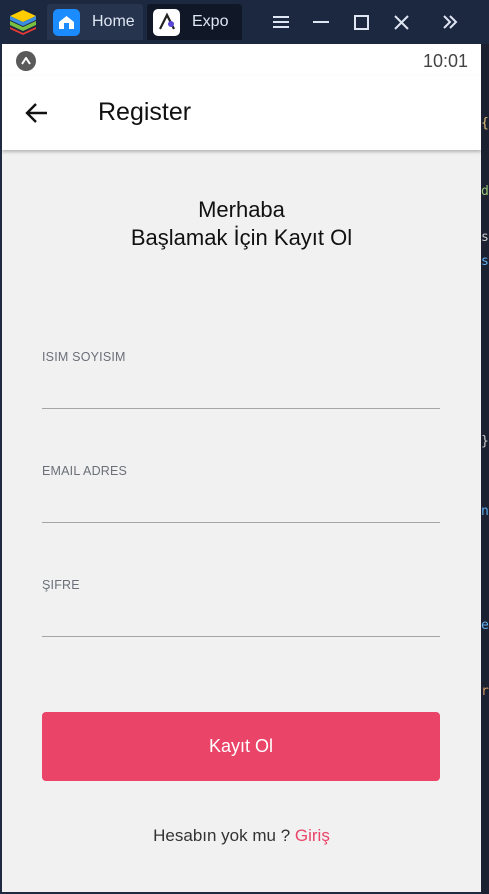 The height and width of the screenshot is (894, 489). What do you see at coordinates (145, 112) in the screenshot?
I see `page-title: Register` at bounding box center [145, 112].